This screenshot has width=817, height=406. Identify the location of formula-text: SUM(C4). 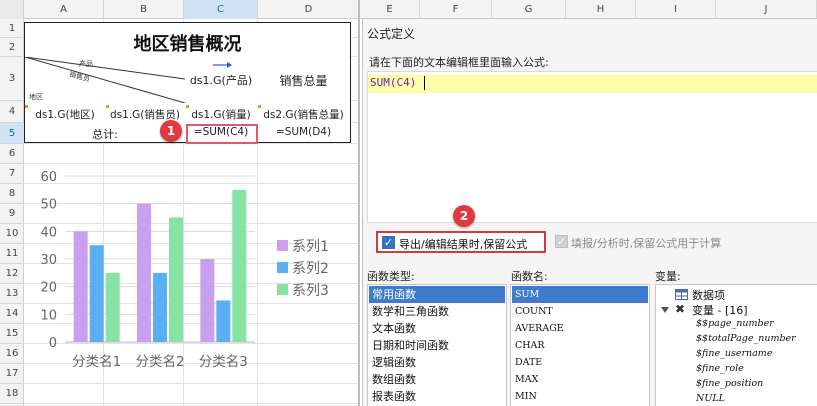
(393, 82).